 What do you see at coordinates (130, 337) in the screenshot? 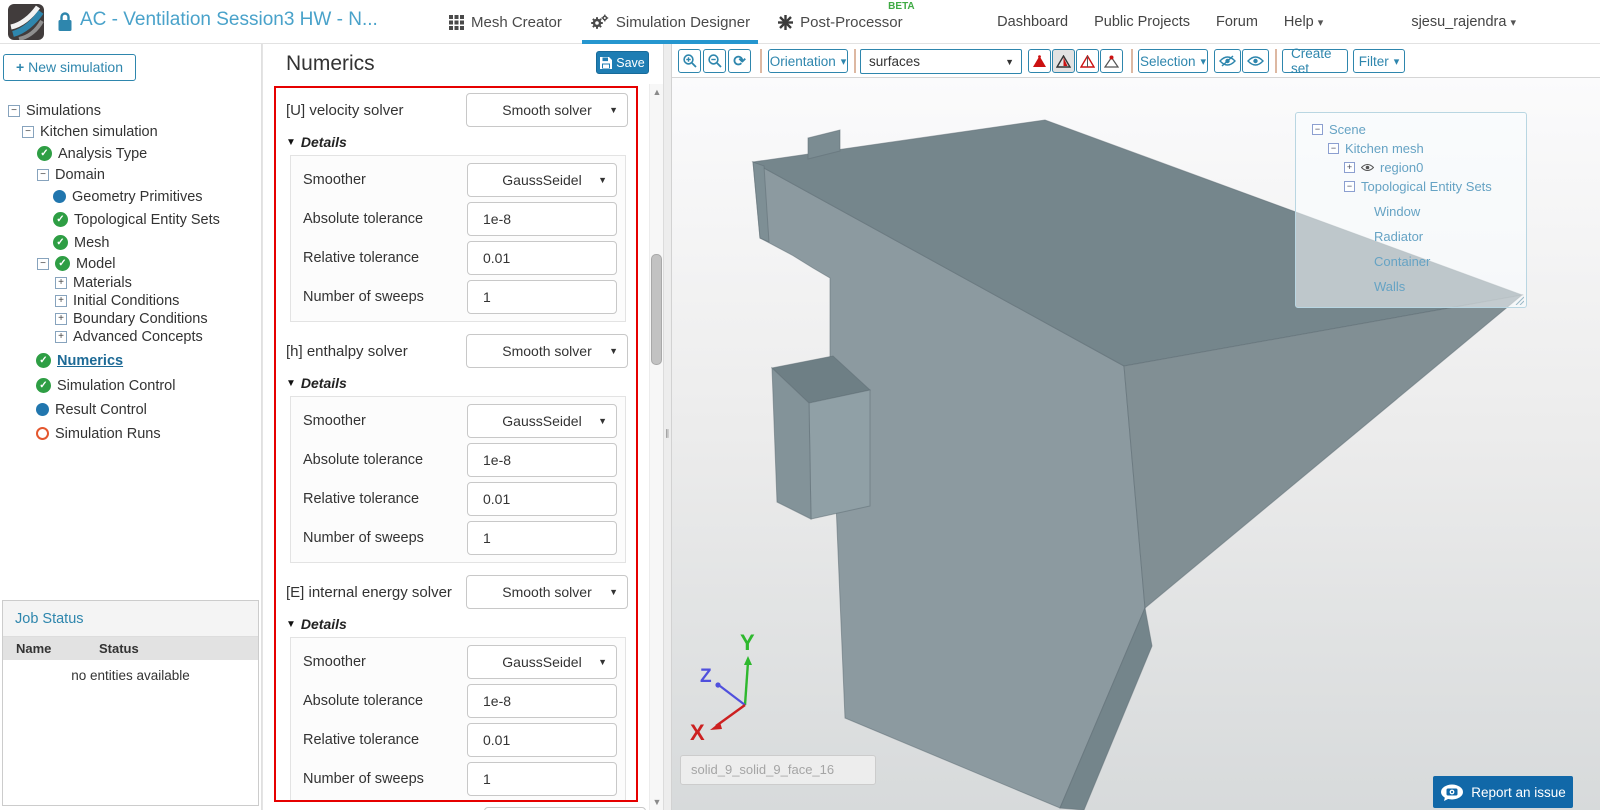
I see `tree-item-advanced-concepts: + Advanced Concepts` at bounding box center [130, 337].